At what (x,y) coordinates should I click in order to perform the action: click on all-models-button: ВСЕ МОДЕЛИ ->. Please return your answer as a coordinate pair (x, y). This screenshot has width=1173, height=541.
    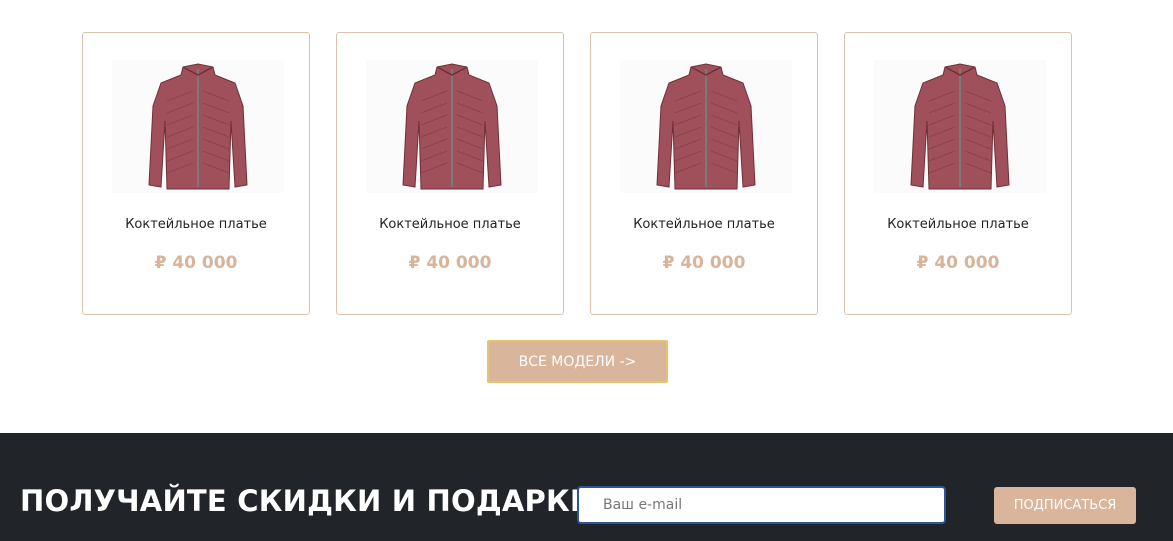
    Looking at the image, I should click on (577, 361).